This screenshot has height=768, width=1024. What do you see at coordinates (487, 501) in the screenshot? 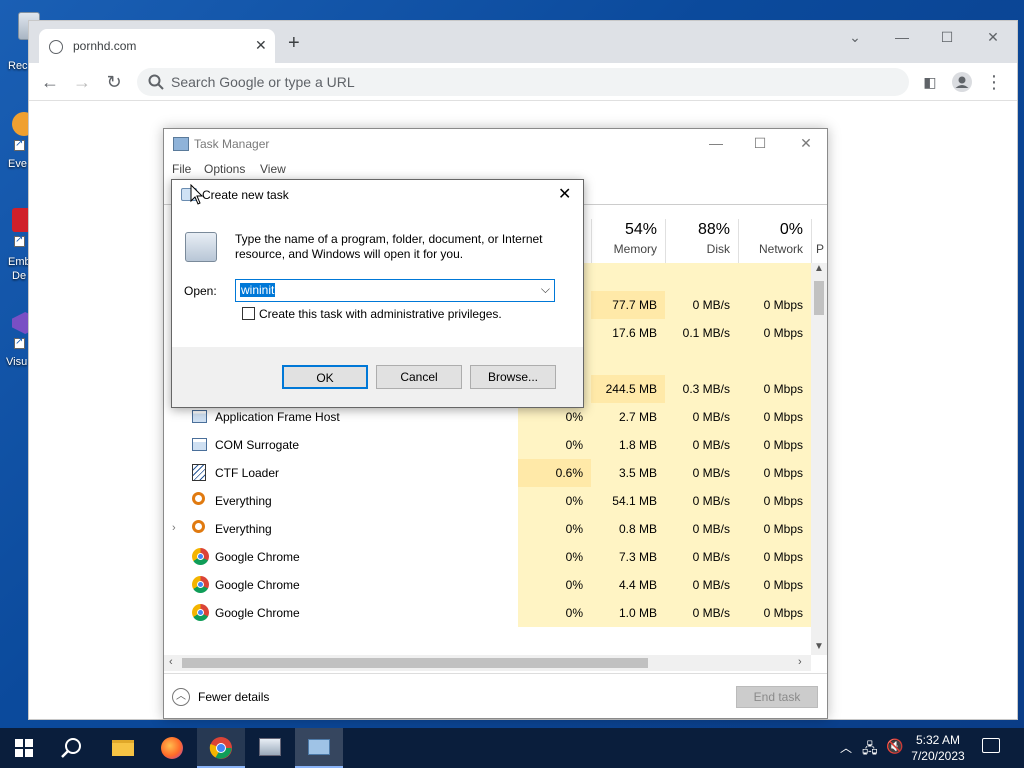
I see `table-row: Everything 0% 54.1 MB 0 MB/s 0 Mbps` at bounding box center [487, 501].